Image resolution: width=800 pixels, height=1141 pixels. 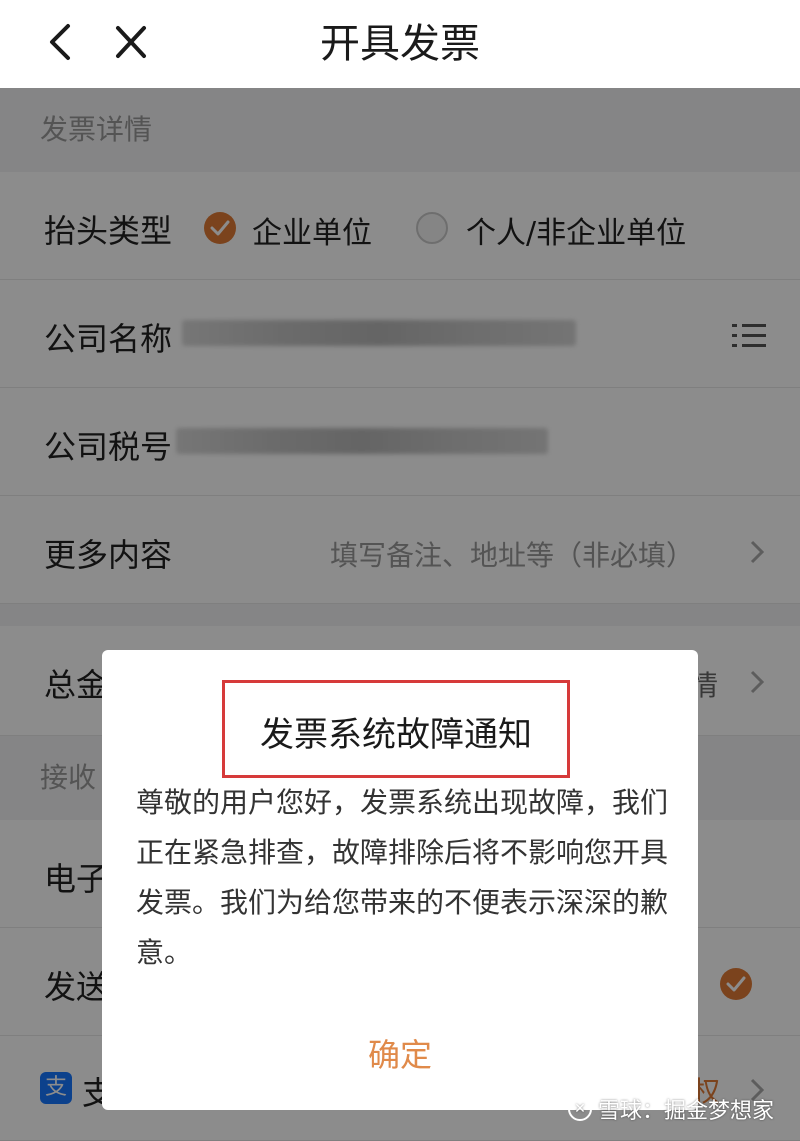 What do you see at coordinates (396, 735) in the screenshot?
I see `dialog-title: 发票系统故障通知` at bounding box center [396, 735].